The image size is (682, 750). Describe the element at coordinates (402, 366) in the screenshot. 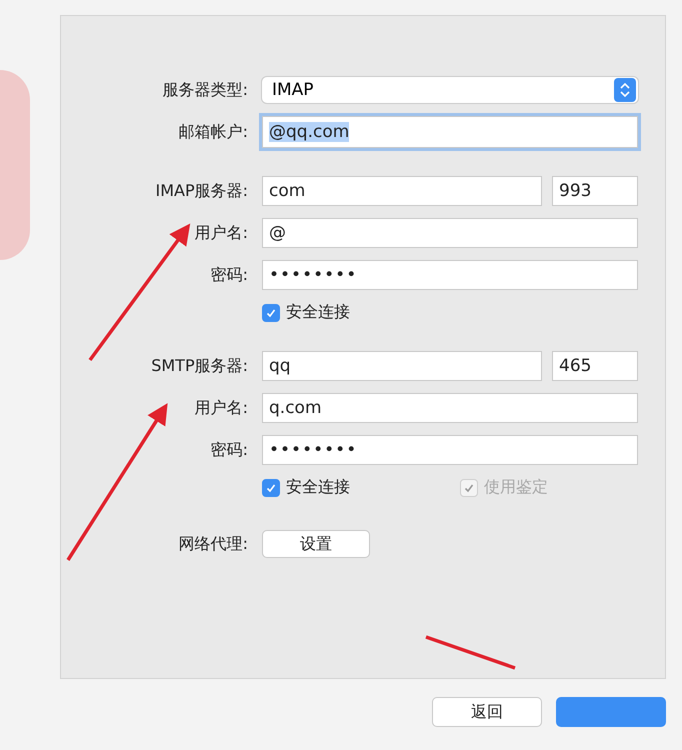

I see `server-field: qq` at that location.